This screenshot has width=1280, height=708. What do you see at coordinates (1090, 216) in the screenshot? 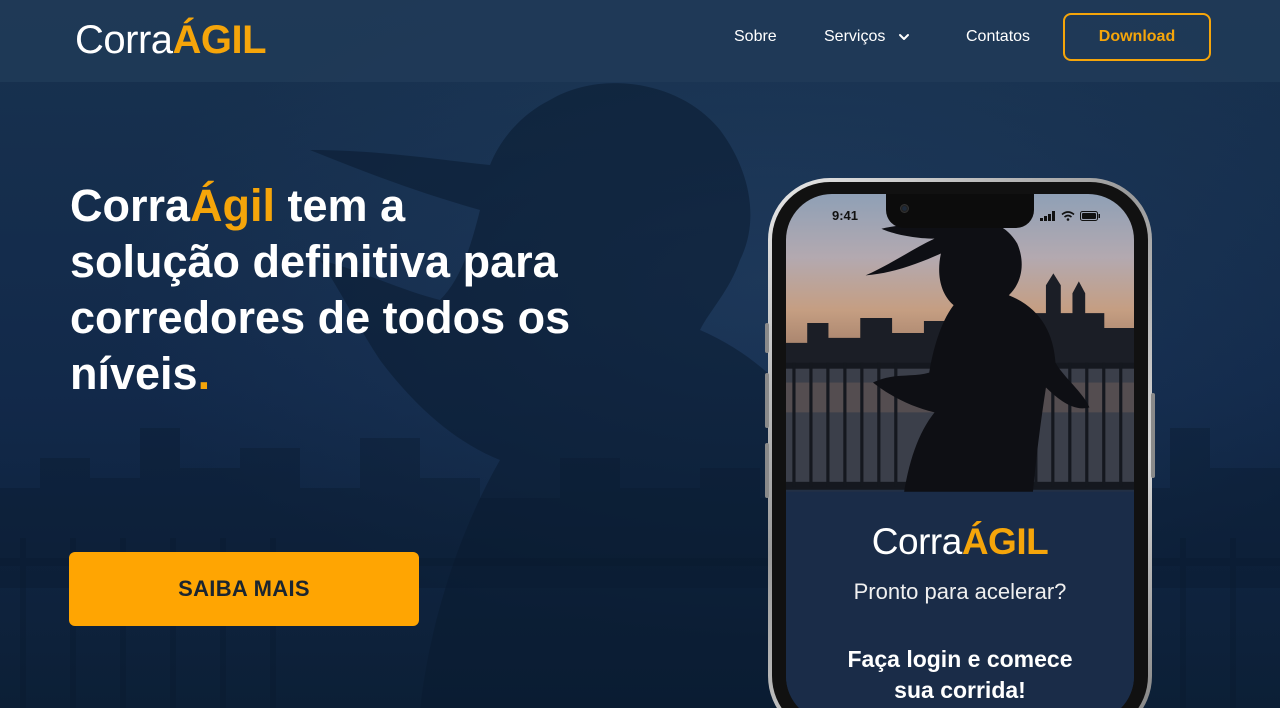
I see `battery-icon` at bounding box center [1090, 216].